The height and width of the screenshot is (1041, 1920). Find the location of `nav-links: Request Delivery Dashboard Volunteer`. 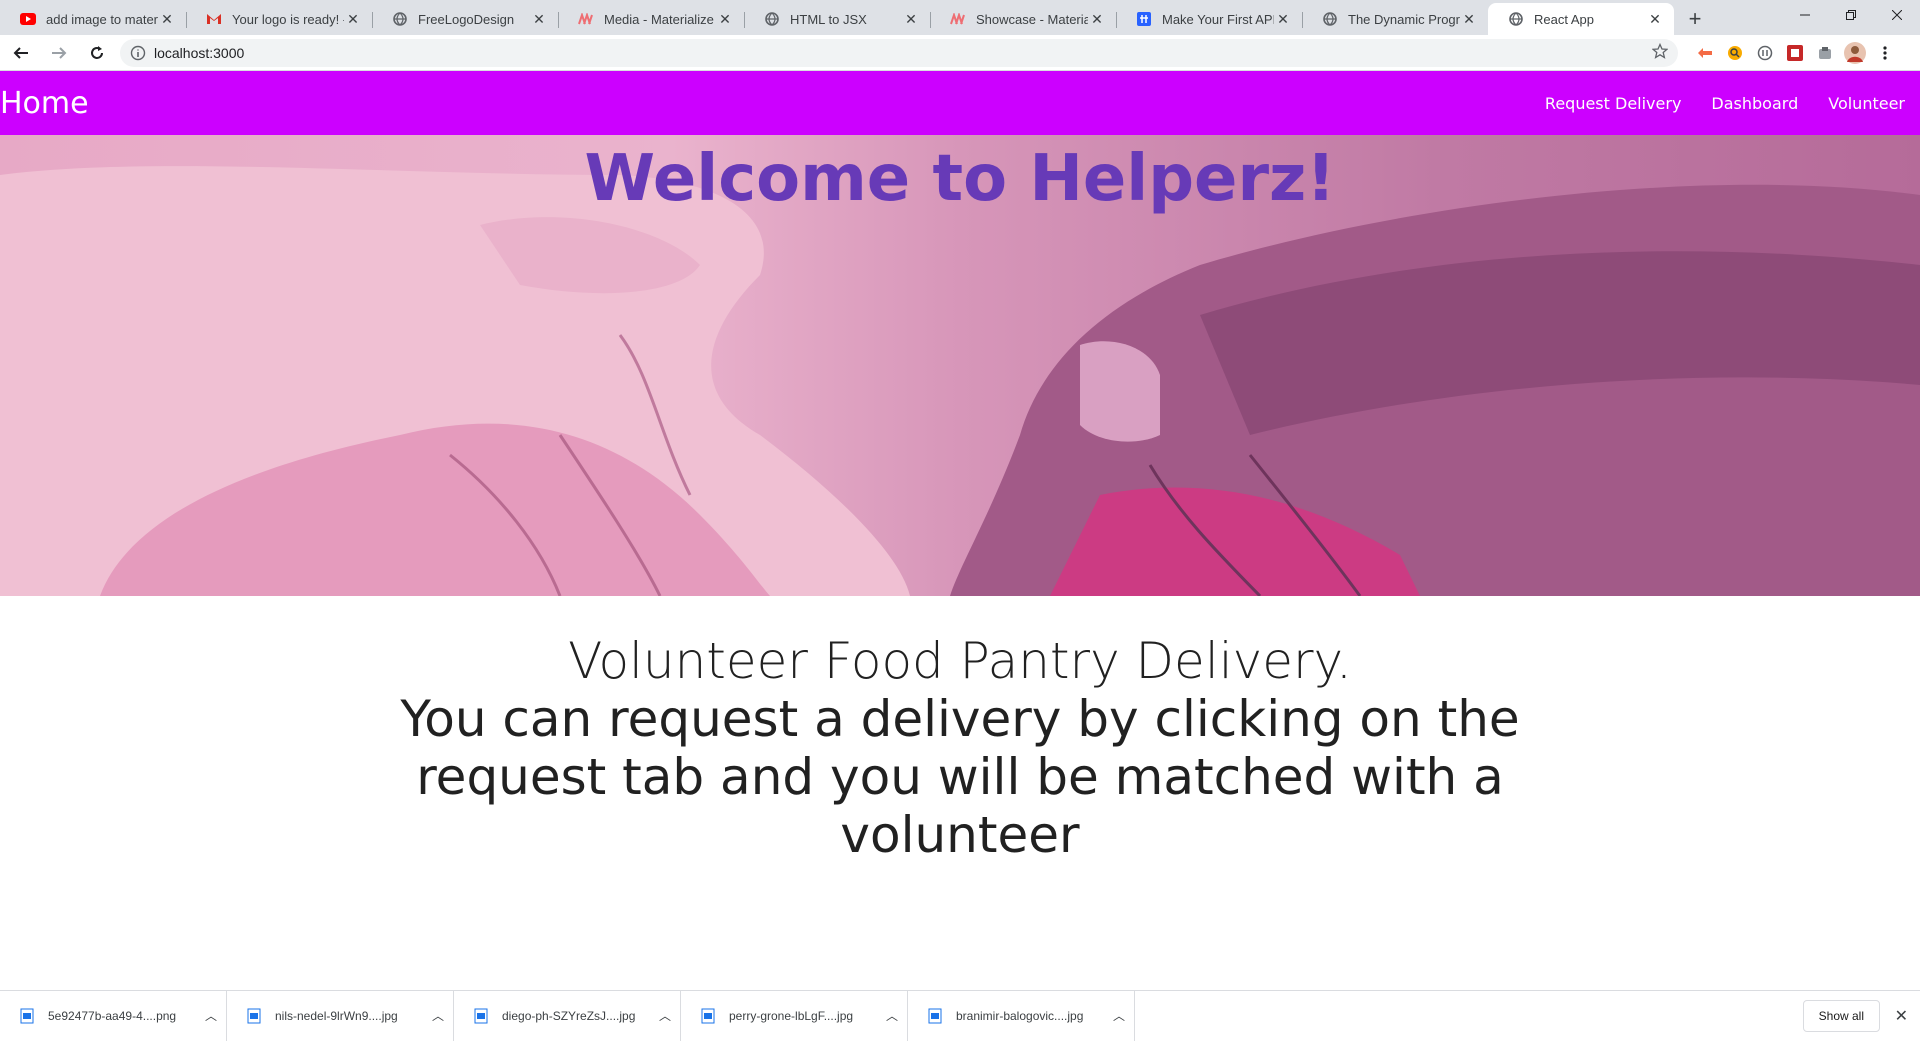

nav-links: Request Delivery Dashboard Volunteer is located at coordinates (1725, 103).